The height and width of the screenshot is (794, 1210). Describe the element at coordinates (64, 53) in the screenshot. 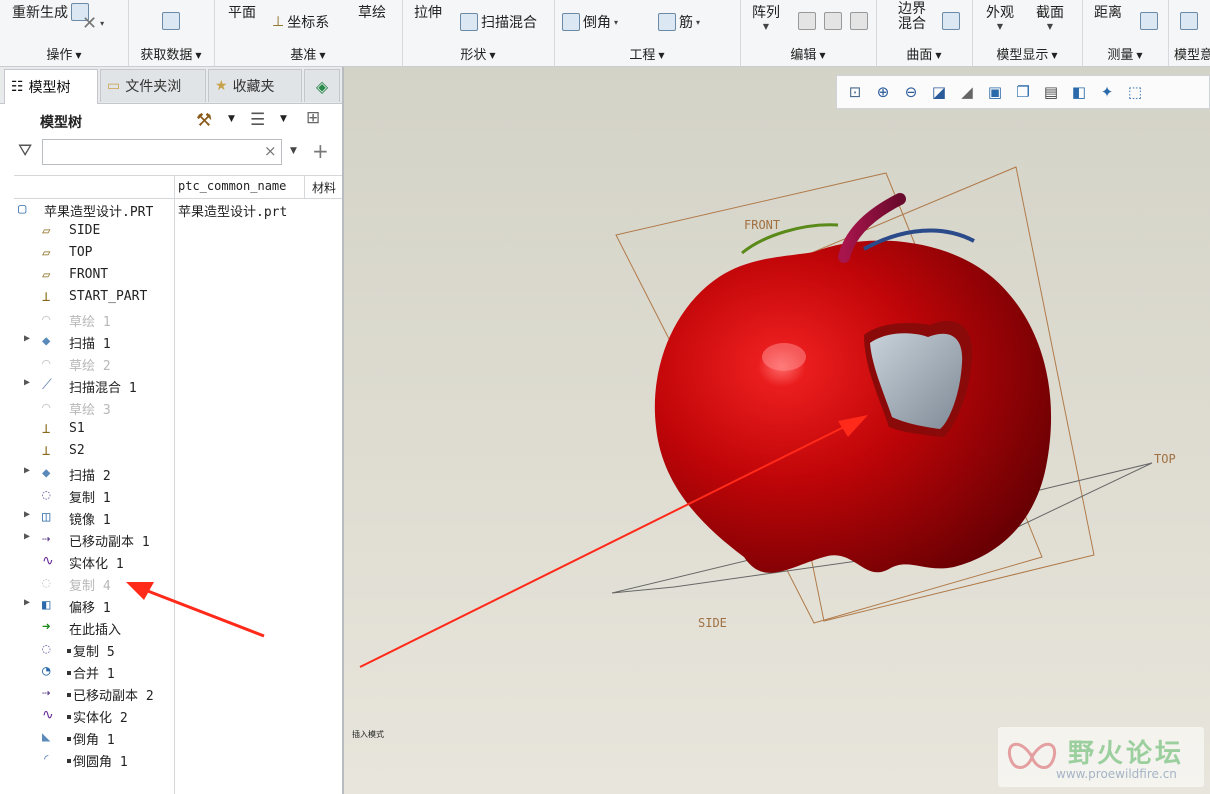

I see `ribbon-group-label: 操作 ▼` at that location.